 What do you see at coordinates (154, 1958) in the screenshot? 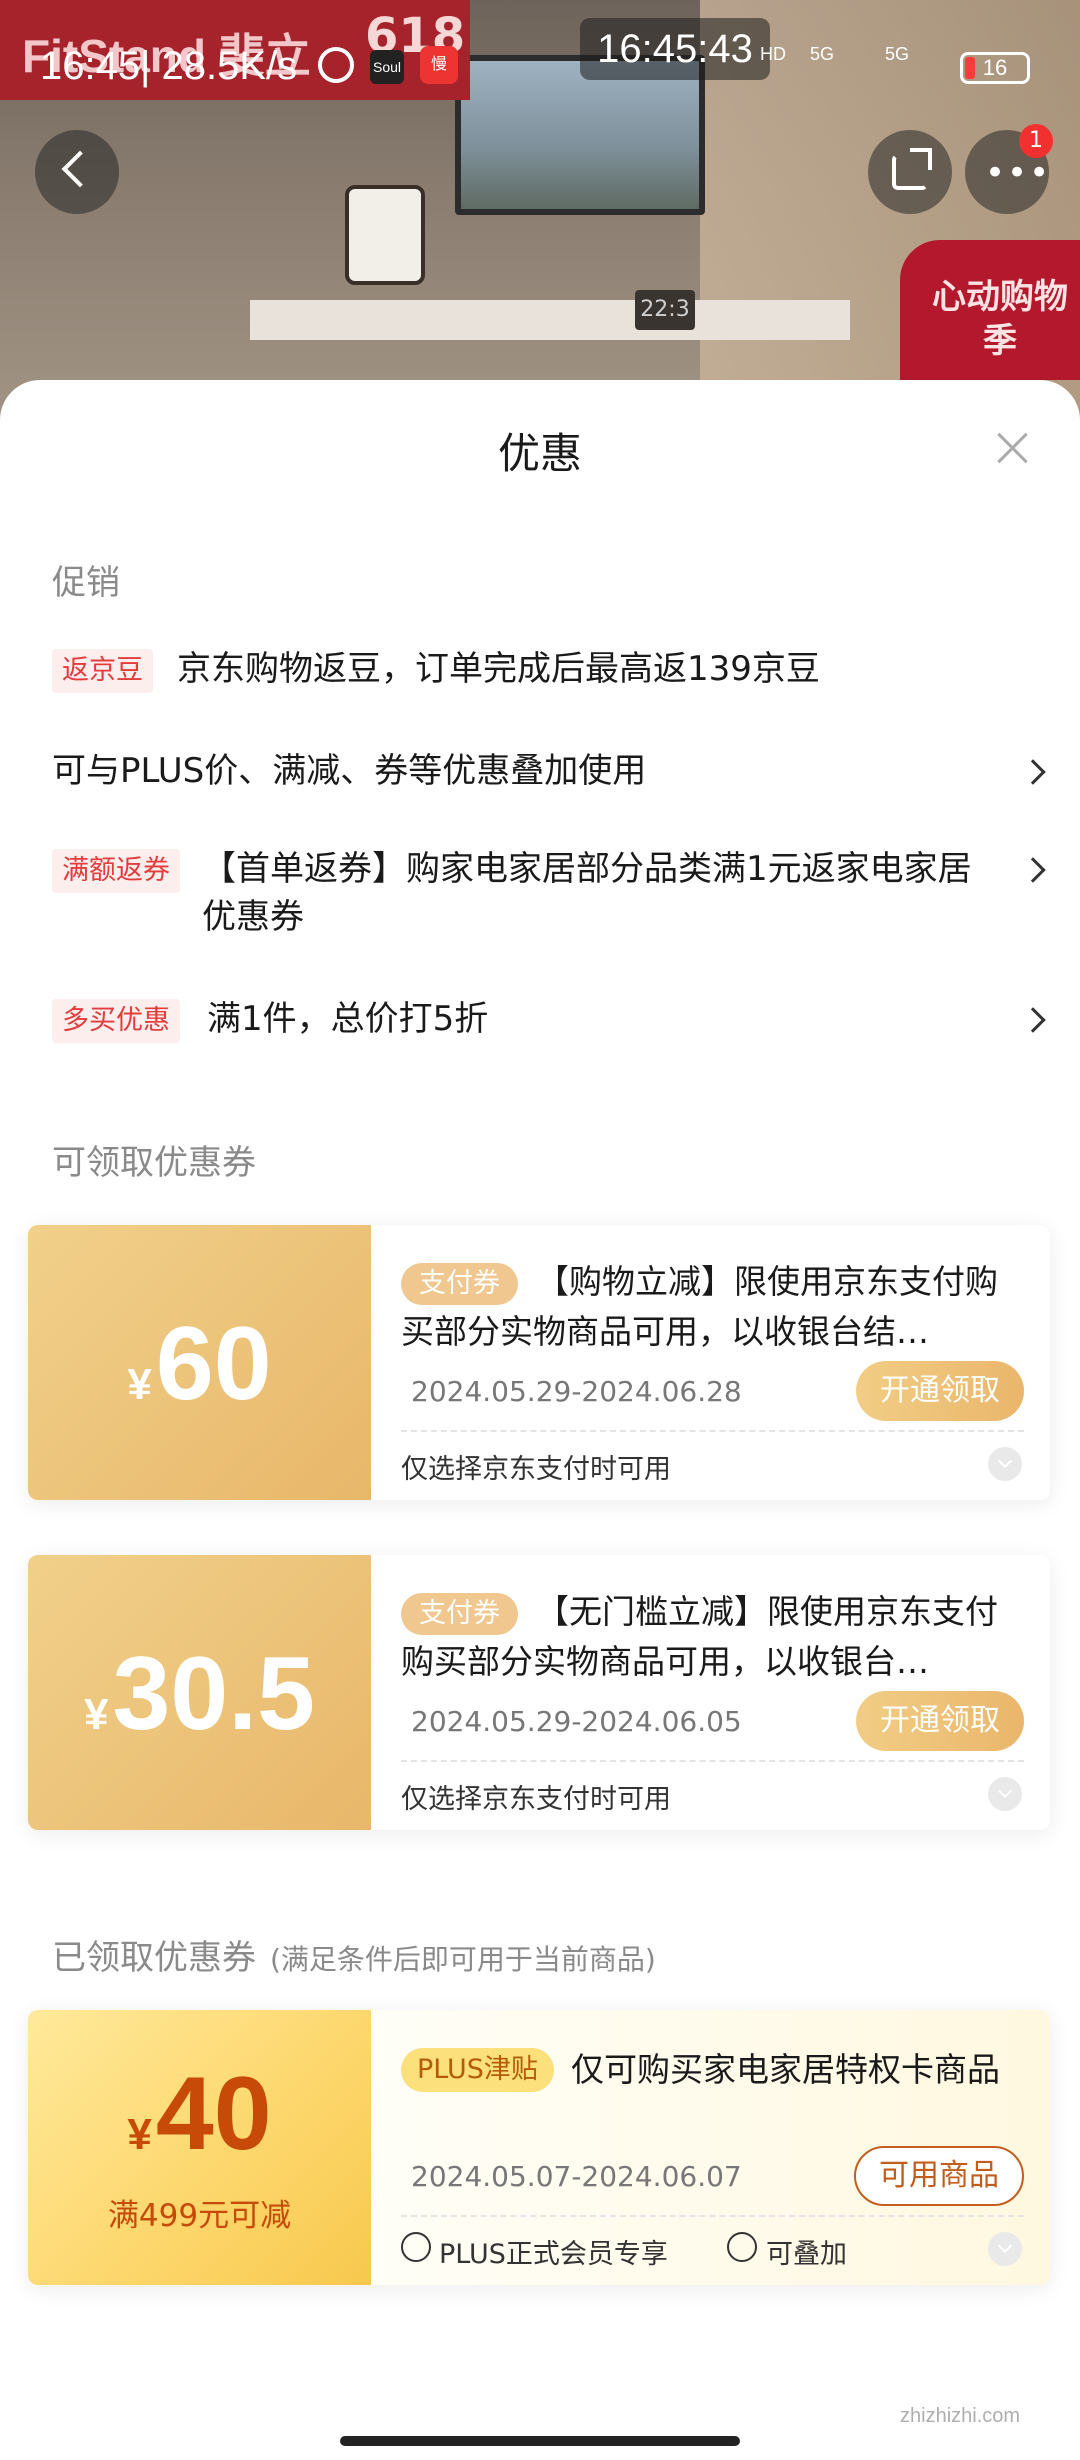
I see `owned-coupons-title: 已领取优惠券` at bounding box center [154, 1958].